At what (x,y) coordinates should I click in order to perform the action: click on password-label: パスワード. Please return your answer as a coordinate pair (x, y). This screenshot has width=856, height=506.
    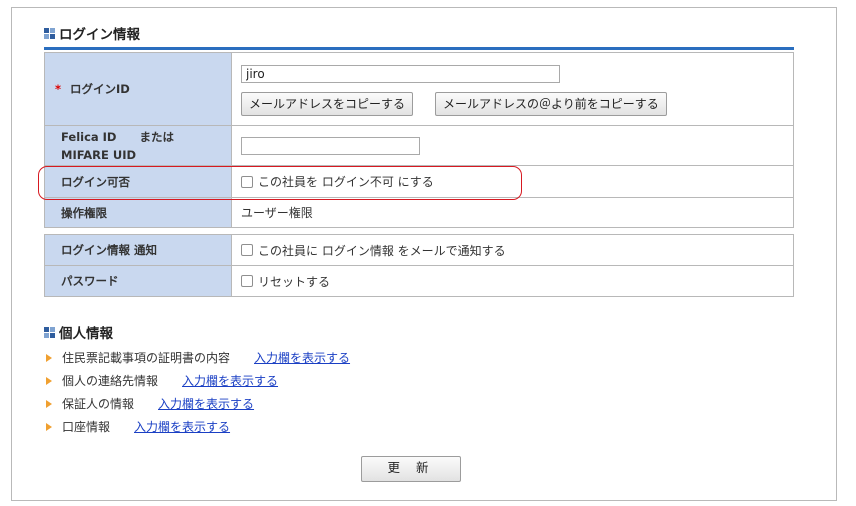
    Looking at the image, I should click on (138, 281).